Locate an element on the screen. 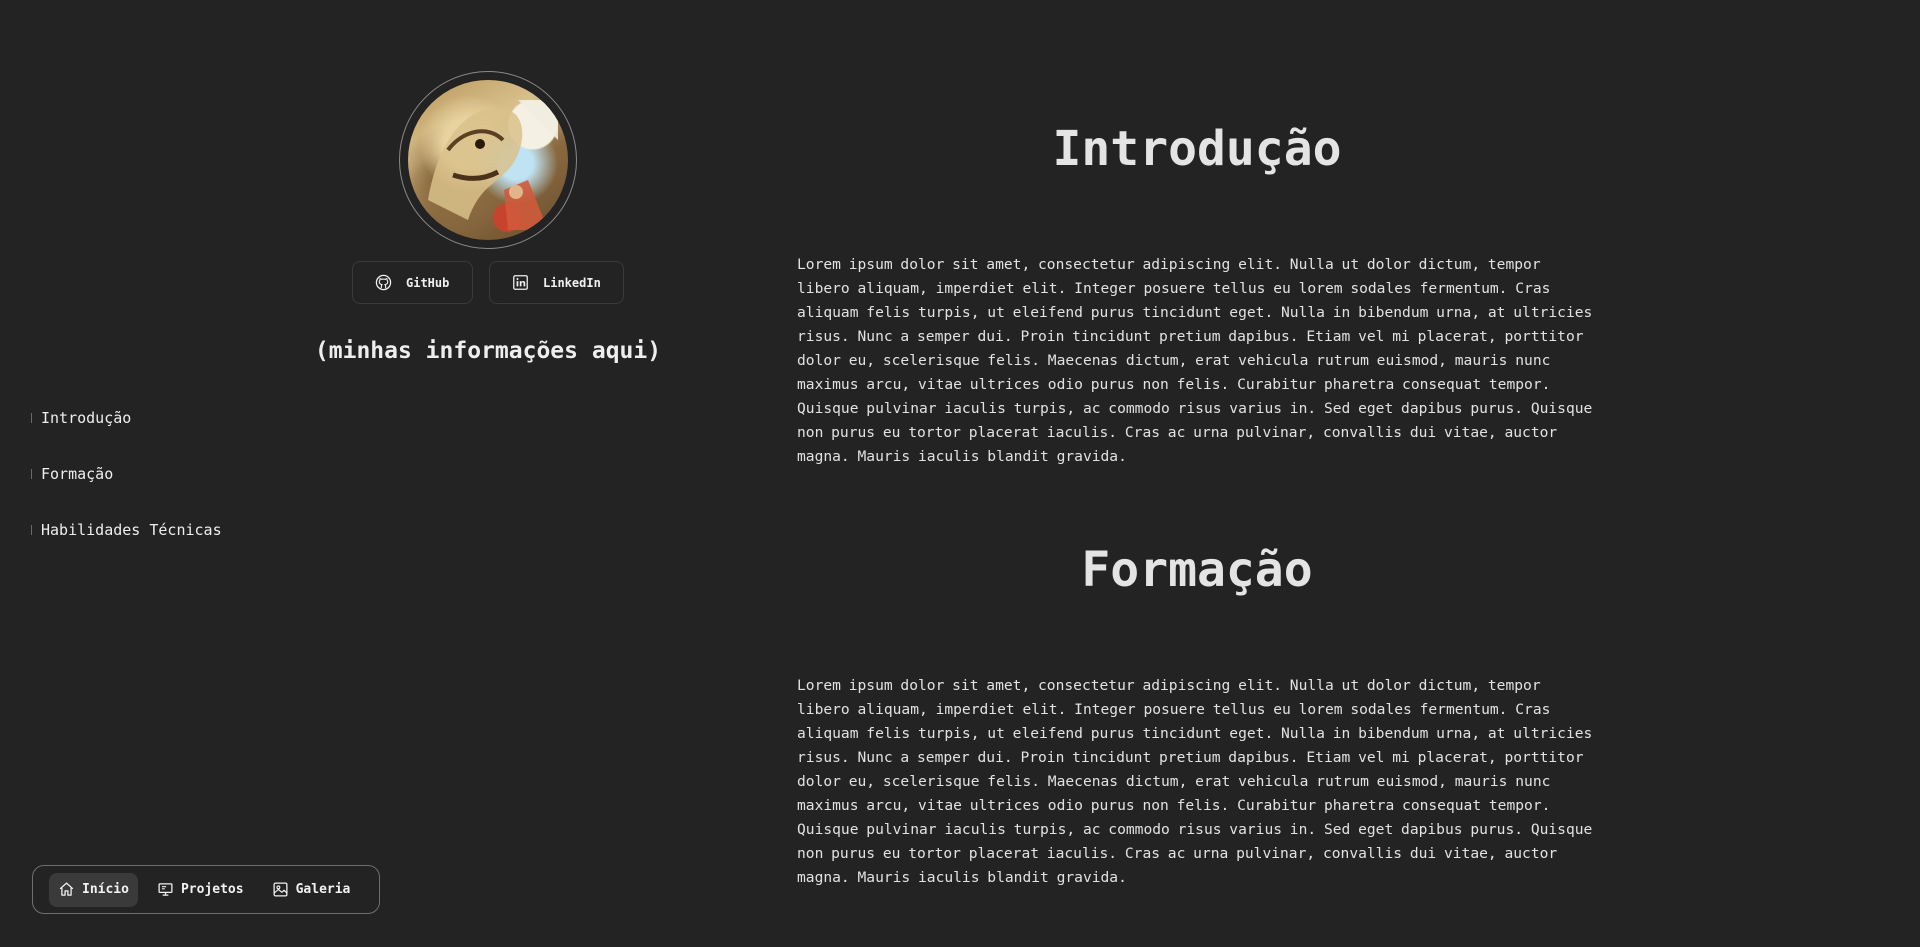  github-label: GitHub is located at coordinates (428, 282).